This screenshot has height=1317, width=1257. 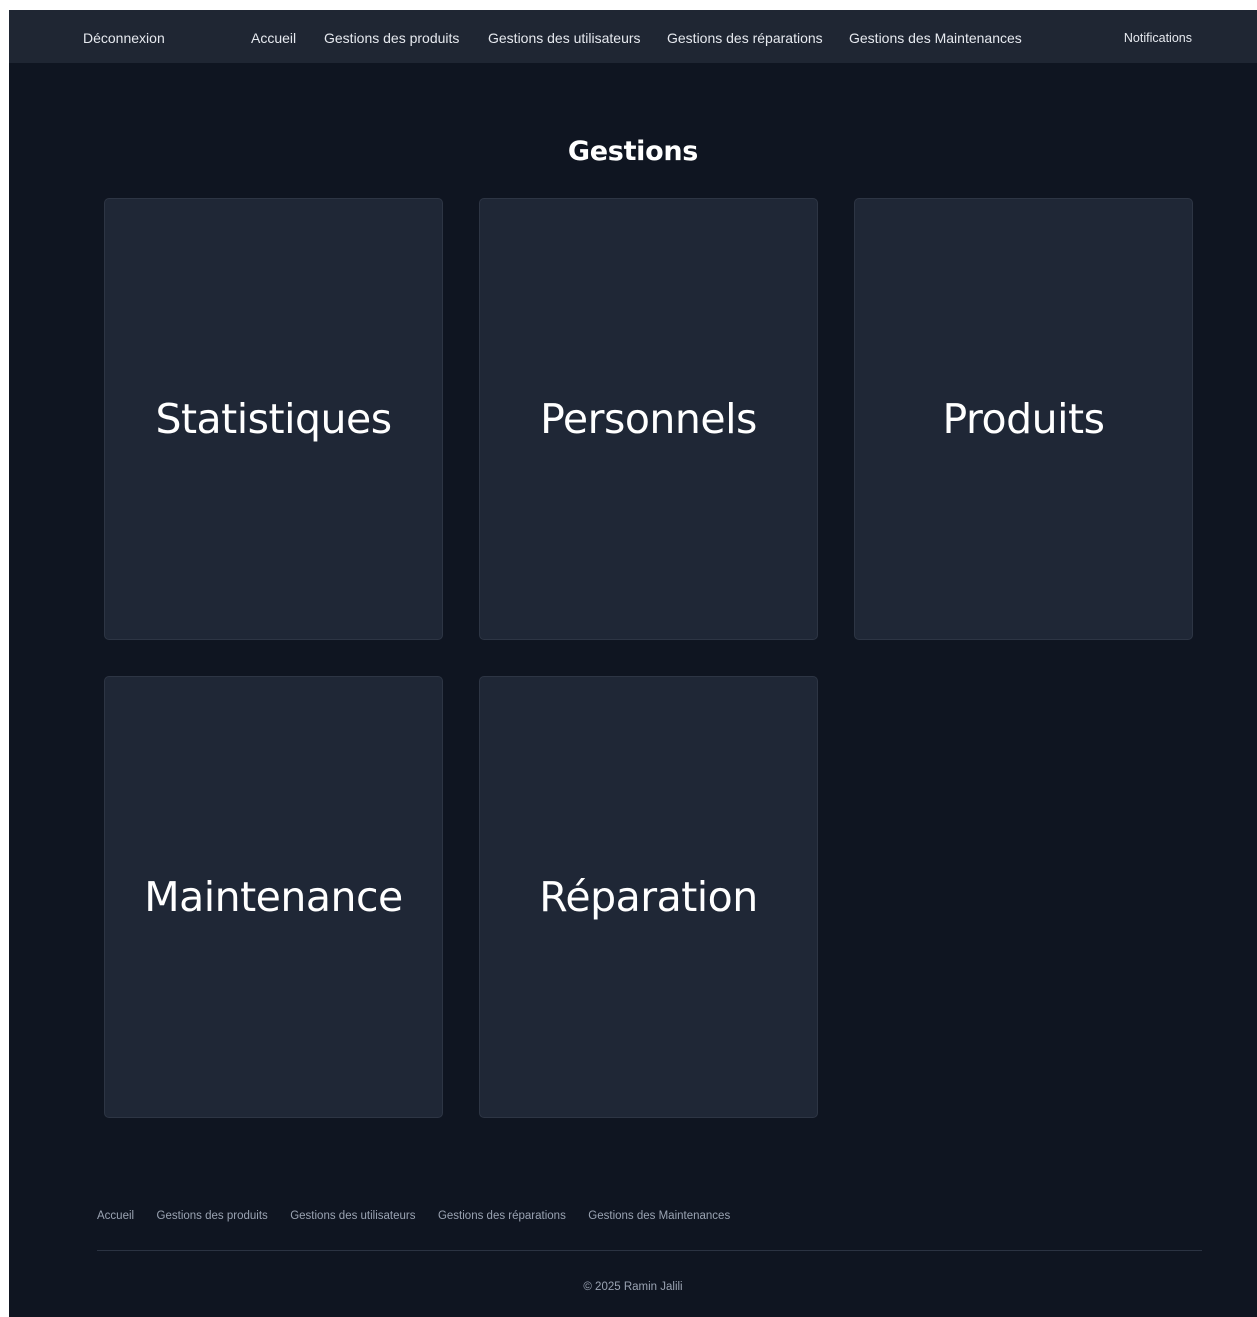 What do you see at coordinates (391, 36) in the screenshot?
I see `nav-link-produits: Gestions des produits` at bounding box center [391, 36].